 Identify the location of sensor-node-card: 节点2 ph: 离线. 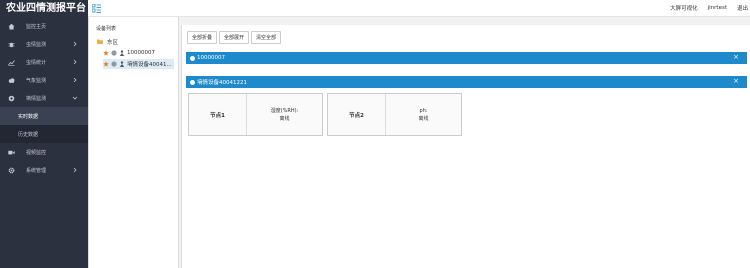
(394, 114).